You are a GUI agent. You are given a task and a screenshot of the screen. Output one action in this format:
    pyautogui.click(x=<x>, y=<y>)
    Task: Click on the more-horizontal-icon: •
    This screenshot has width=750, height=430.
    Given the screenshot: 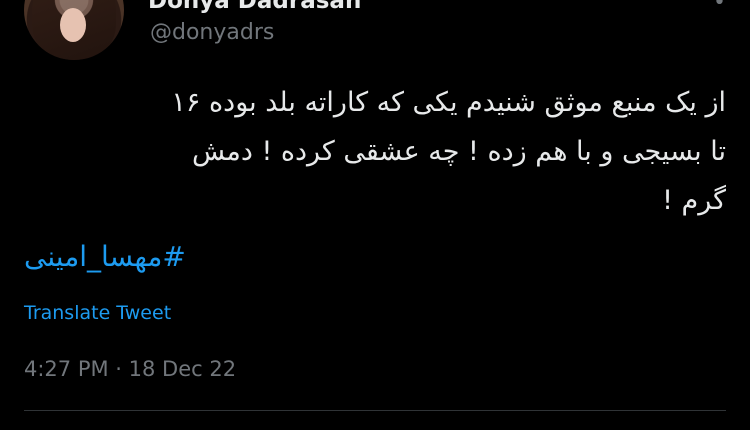 What is the action you would take?
    pyautogui.click(x=720, y=7)
    